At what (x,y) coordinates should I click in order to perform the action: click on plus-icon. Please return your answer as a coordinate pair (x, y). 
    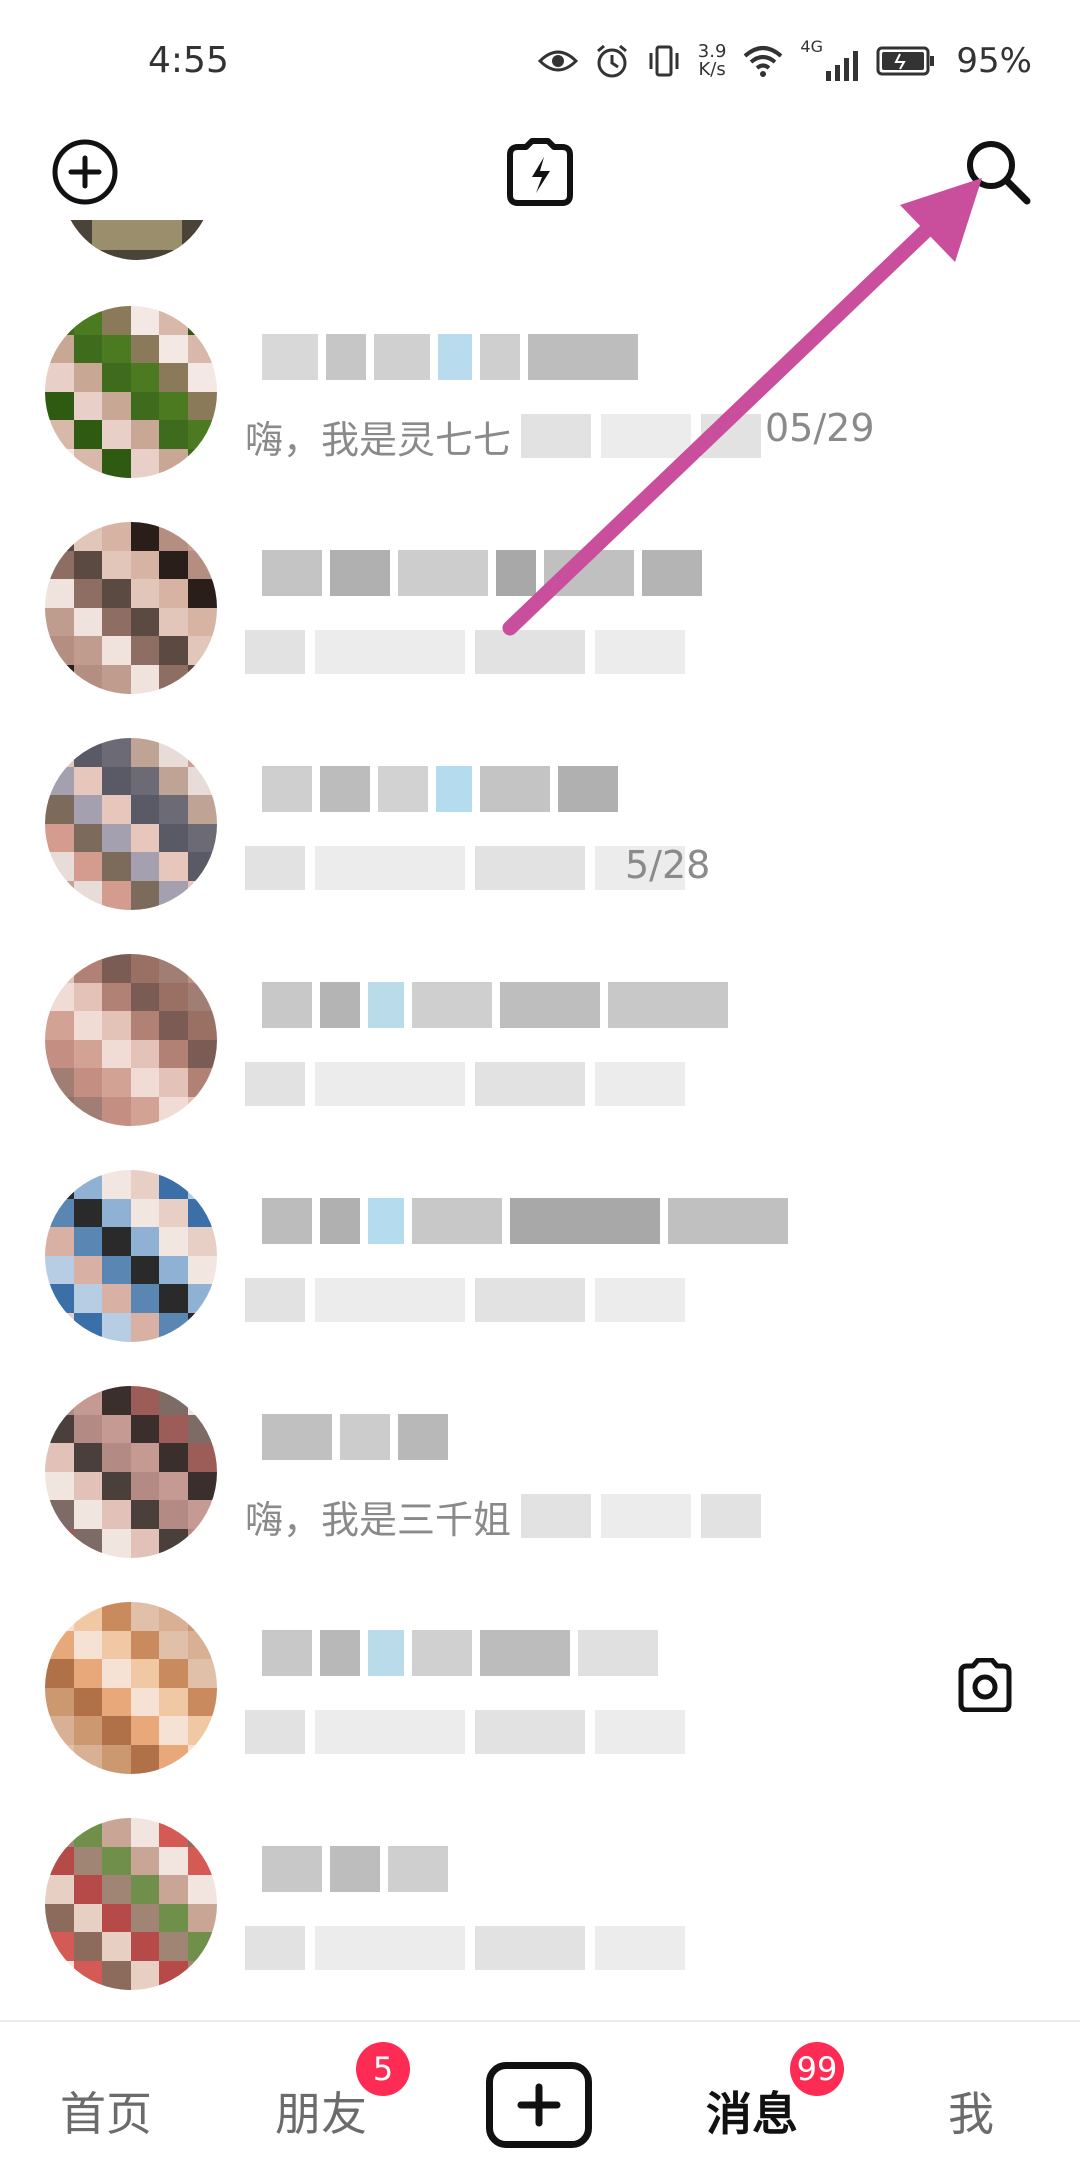
    Looking at the image, I should click on (539, 2105).